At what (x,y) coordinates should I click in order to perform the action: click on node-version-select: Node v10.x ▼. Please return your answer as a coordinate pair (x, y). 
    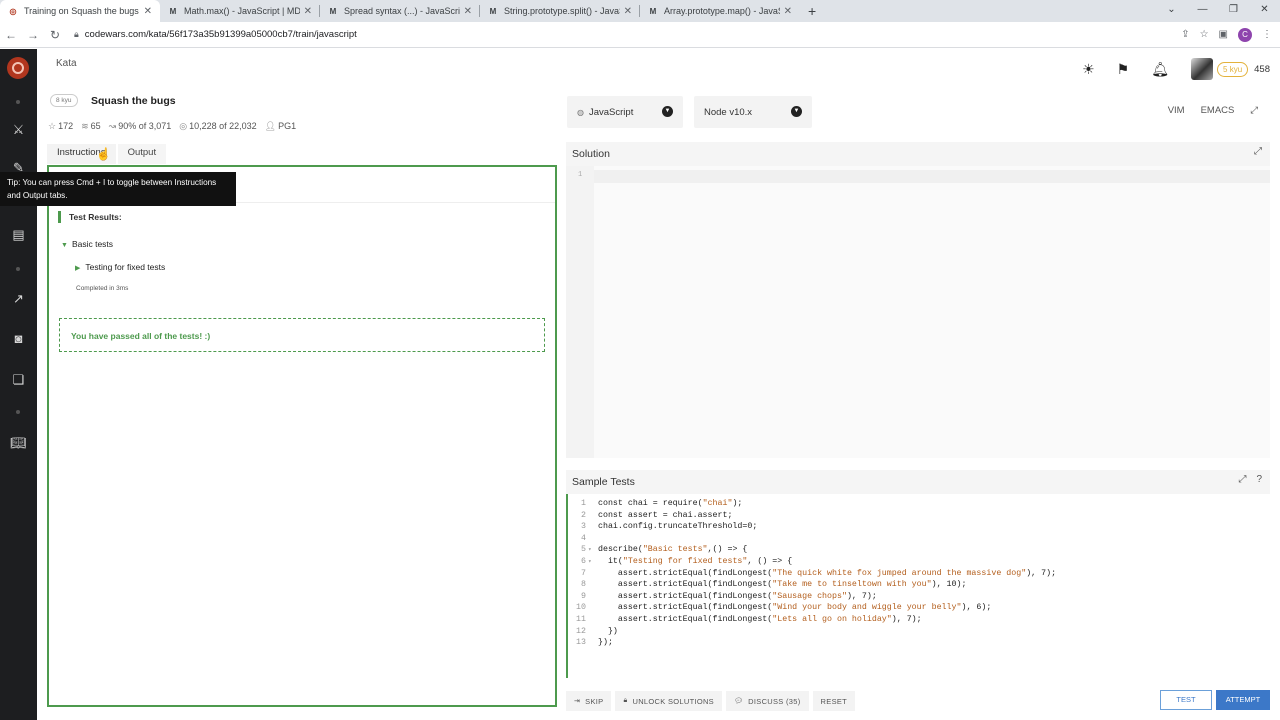
    Looking at the image, I should click on (753, 112).